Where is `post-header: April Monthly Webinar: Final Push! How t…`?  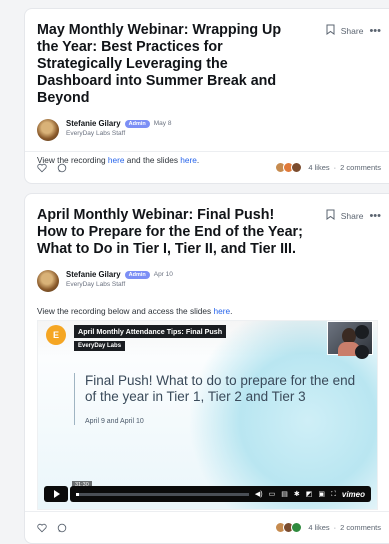
post-header: April Monthly Webinar: Final Push! How t… is located at coordinates (207, 226).